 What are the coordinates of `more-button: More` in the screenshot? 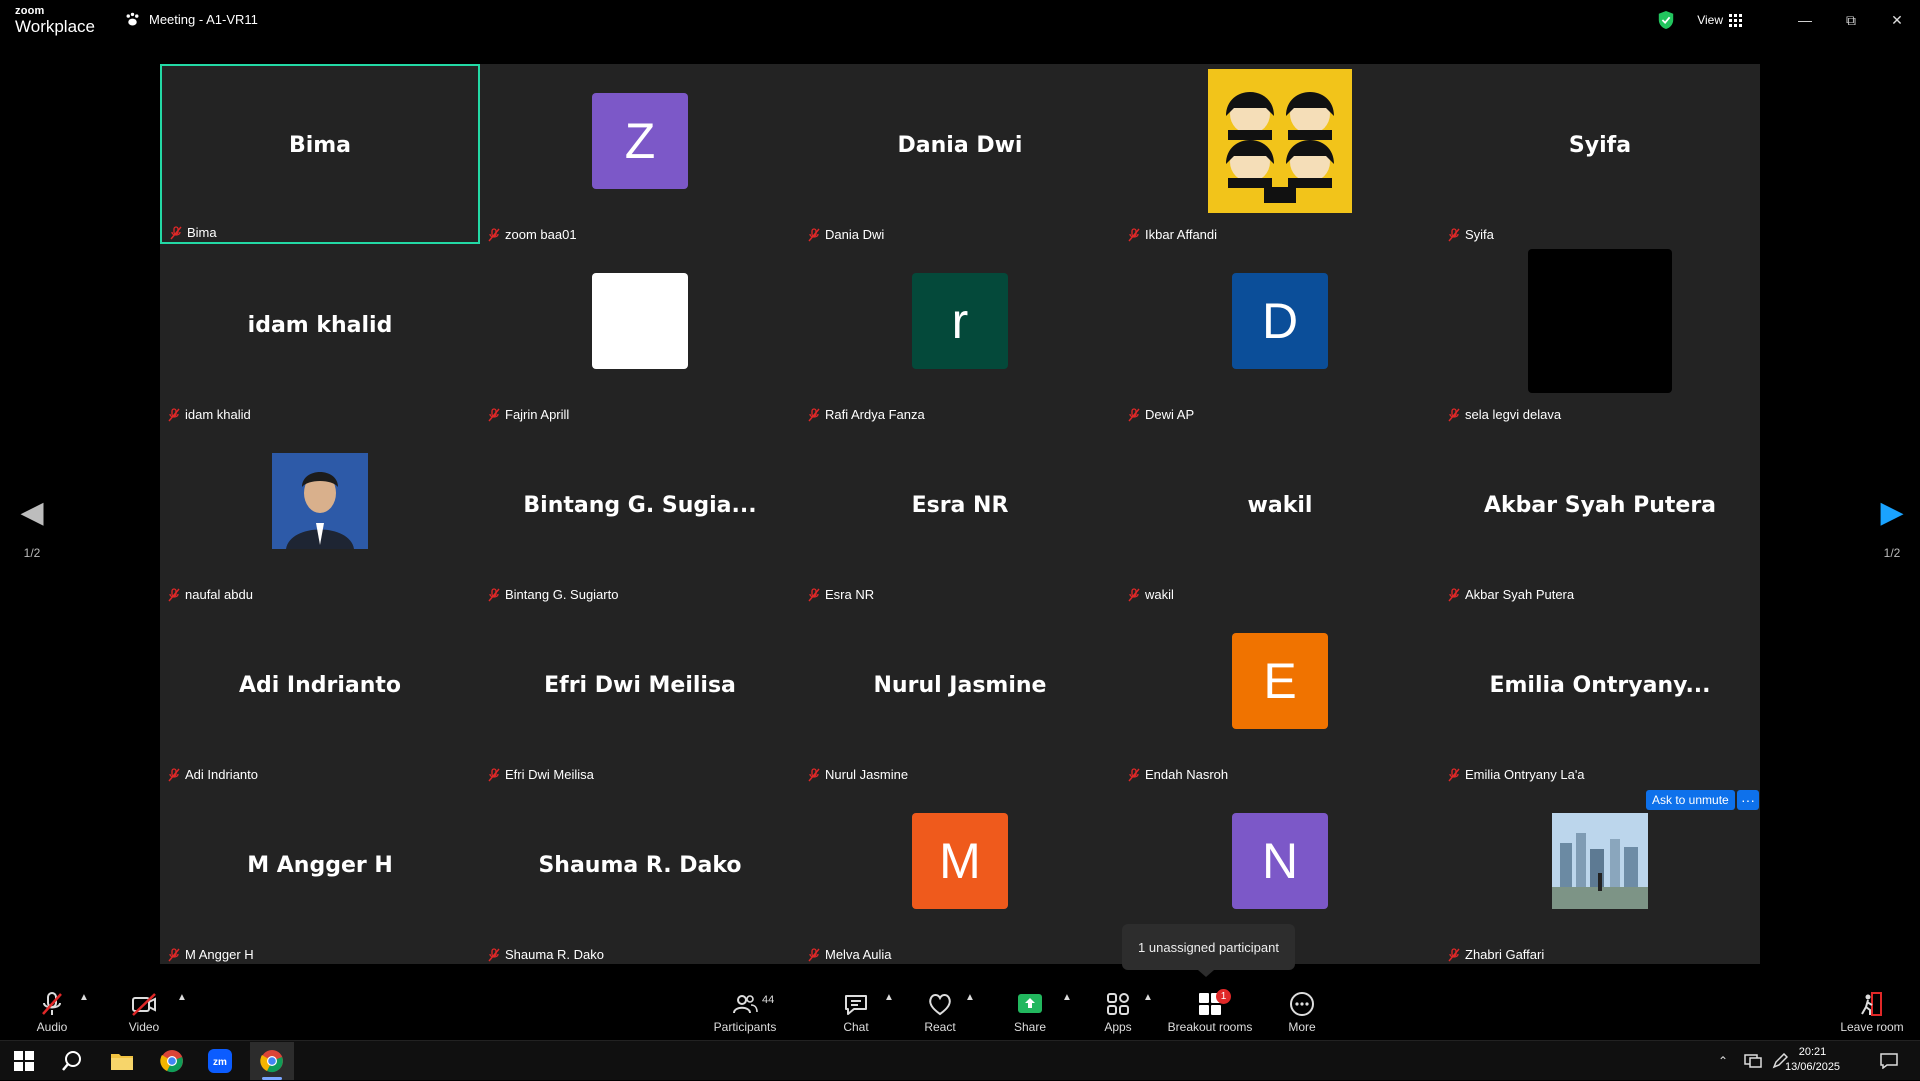 It's located at (1302, 1010).